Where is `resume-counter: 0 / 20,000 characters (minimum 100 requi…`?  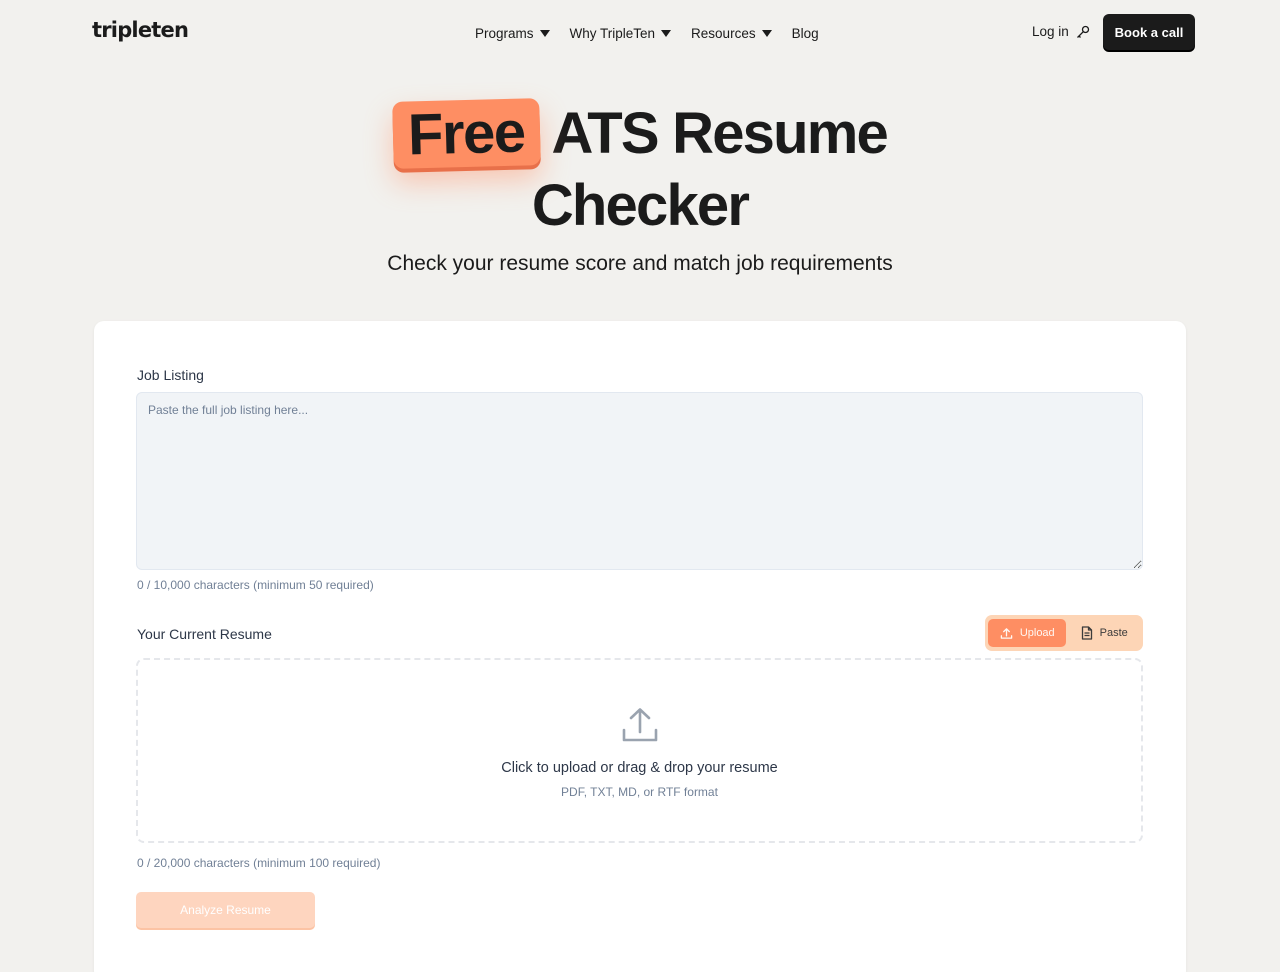
resume-counter: 0 / 20,000 characters (minimum 100 requi… is located at coordinates (259, 863).